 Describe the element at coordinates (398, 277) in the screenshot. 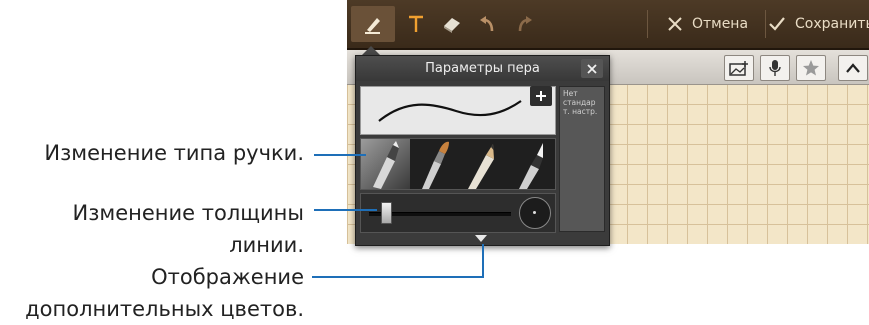

I see `callout-line-colors-h` at that location.